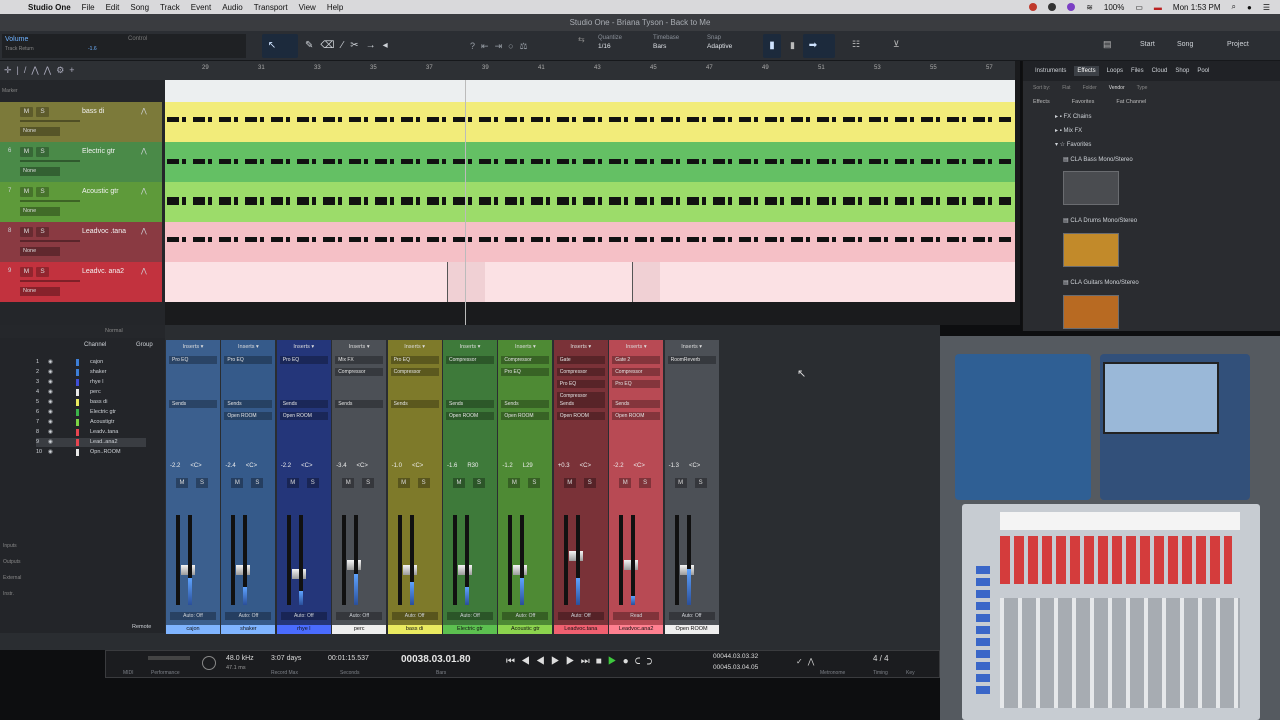  I want to click on tab-shop: Shop, so click(1182, 71).